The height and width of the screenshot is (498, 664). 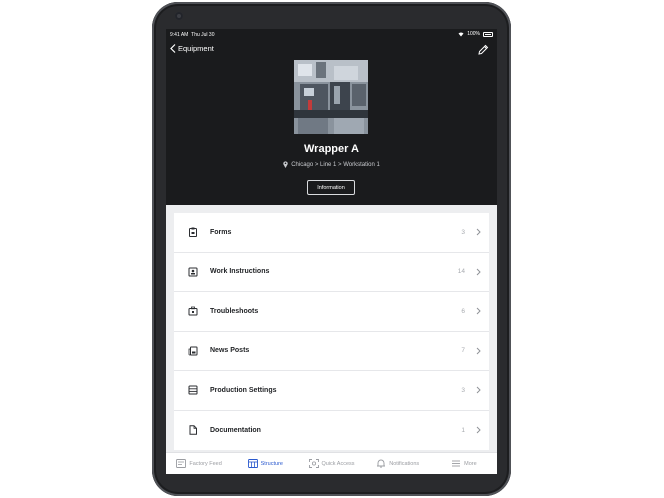 I want to click on menu-icon, so click(x=456, y=463).